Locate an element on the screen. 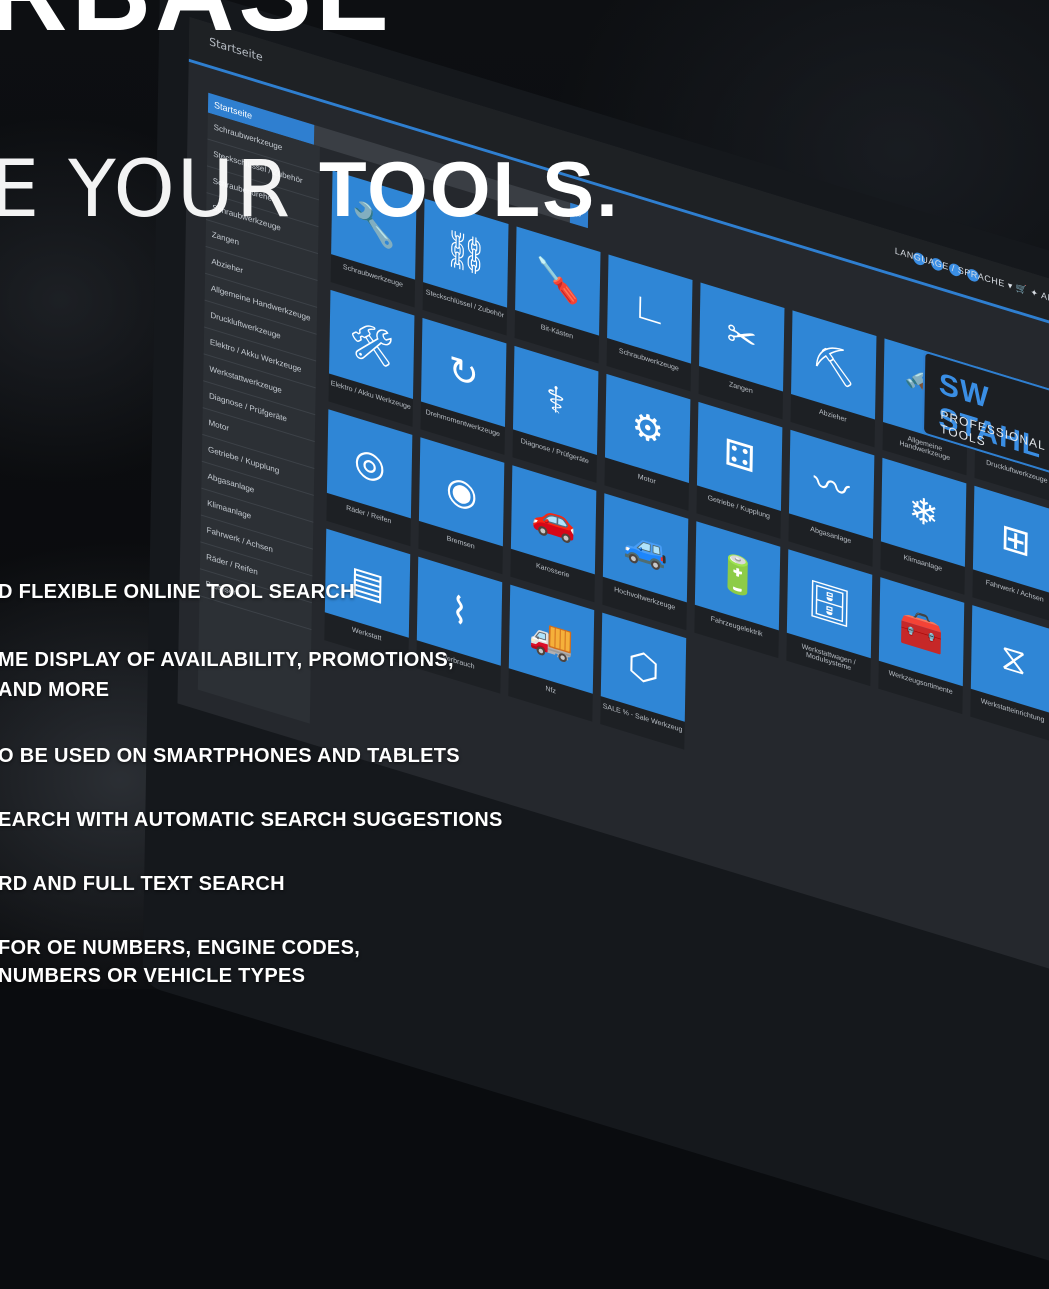 This screenshot has width=1049, height=1289. feature-item: EARCH WITH AUTOMATIC SEARCH SUGGESTIONS is located at coordinates (251, 820).